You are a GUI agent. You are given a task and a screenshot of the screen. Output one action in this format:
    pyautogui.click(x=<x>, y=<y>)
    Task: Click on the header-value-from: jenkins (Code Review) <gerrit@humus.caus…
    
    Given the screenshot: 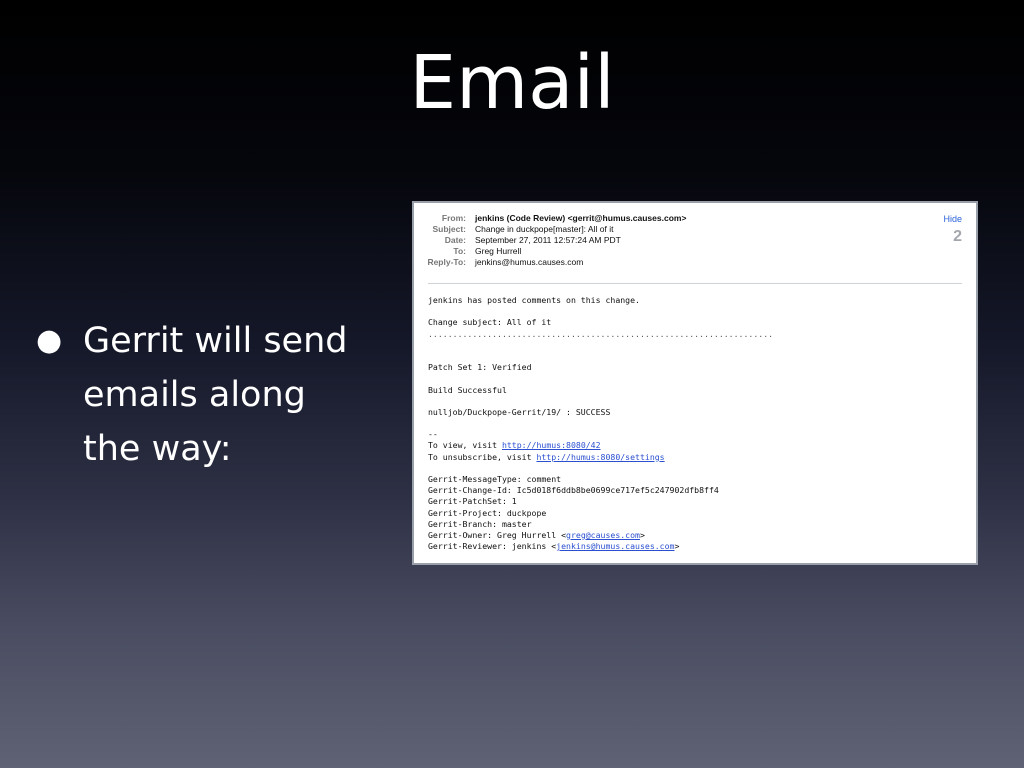 What is the action you would take?
    pyautogui.click(x=581, y=218)
    